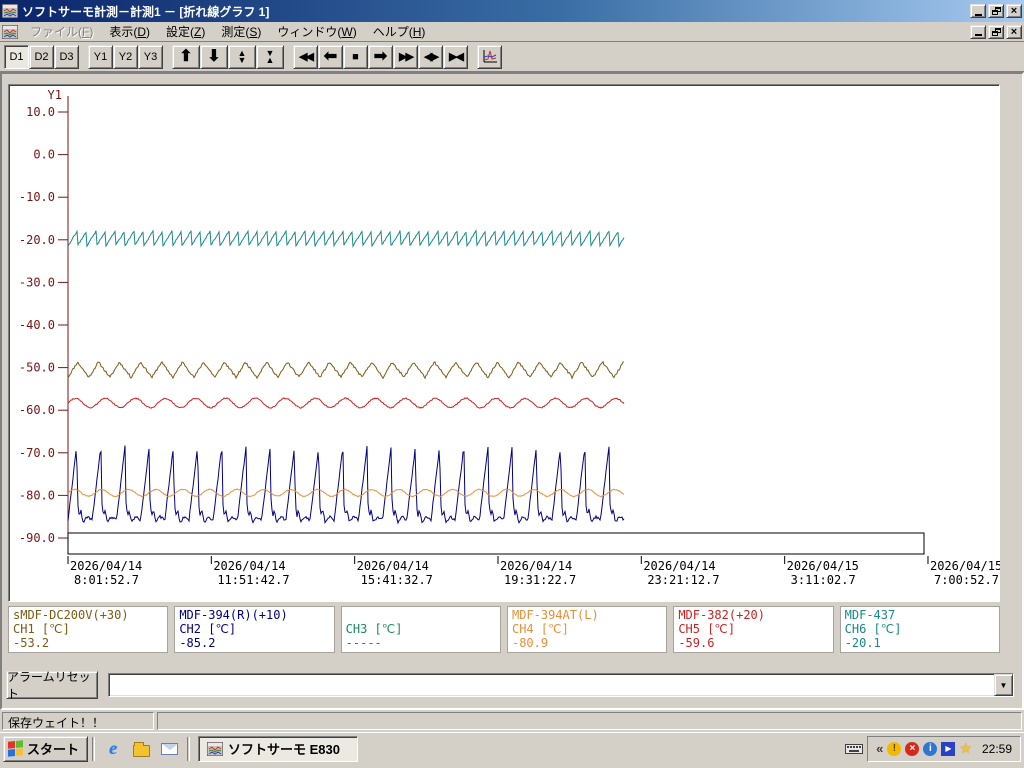  I want to click on d1-button: D1, so click(16, 56).